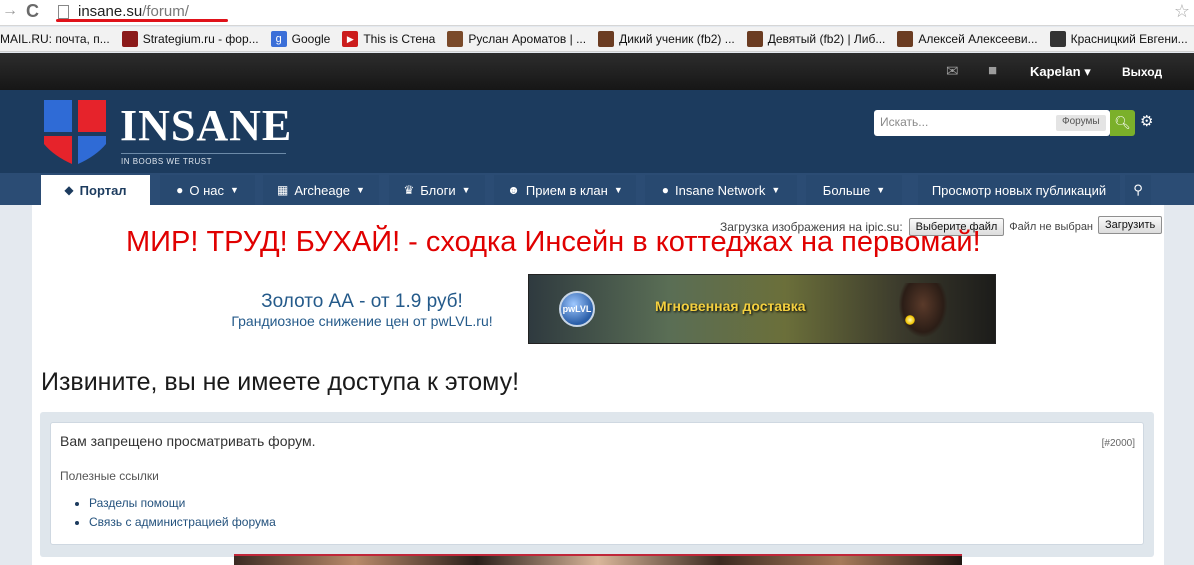 The width and height of the screenshot is (1194, 565). I want to click on pwlvl-logo-icon: pwLVL, so click(577, 309).